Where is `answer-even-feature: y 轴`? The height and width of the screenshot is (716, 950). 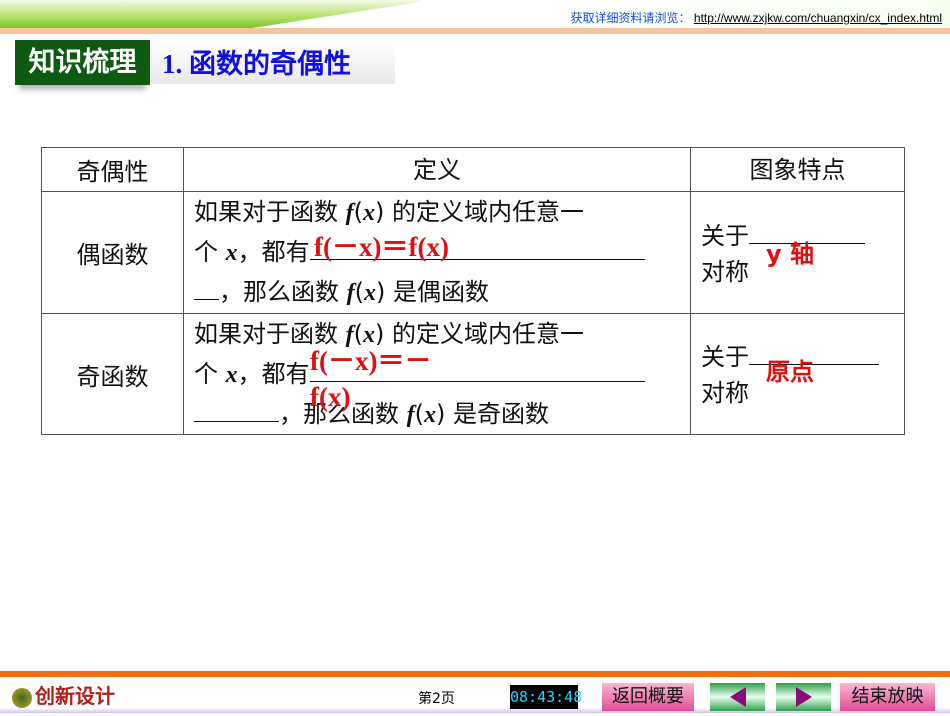
answer-even-feature: y 轴 is located at coordinates (790, 254).